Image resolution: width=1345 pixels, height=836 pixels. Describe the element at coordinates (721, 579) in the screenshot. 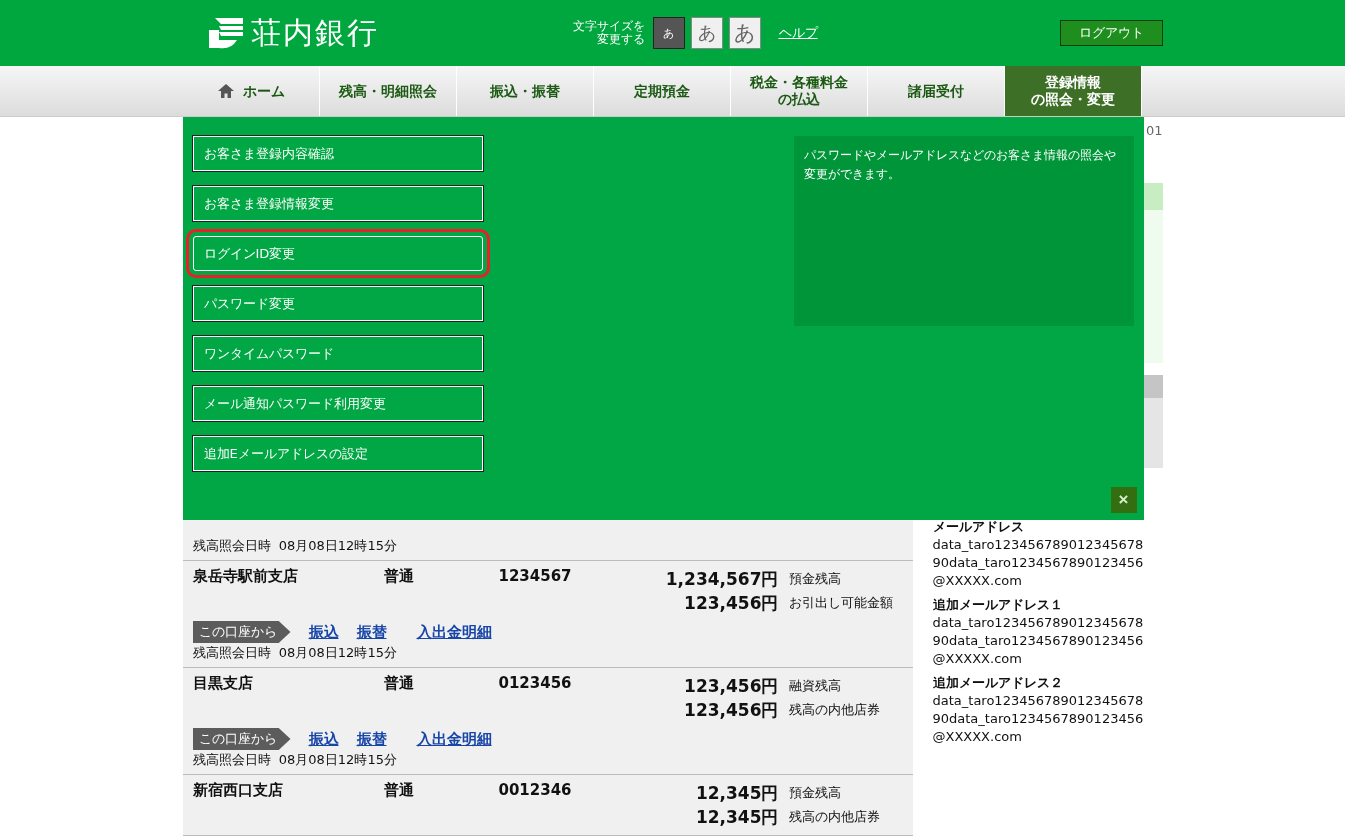

I see `amount: 1,234,567円` at that location.